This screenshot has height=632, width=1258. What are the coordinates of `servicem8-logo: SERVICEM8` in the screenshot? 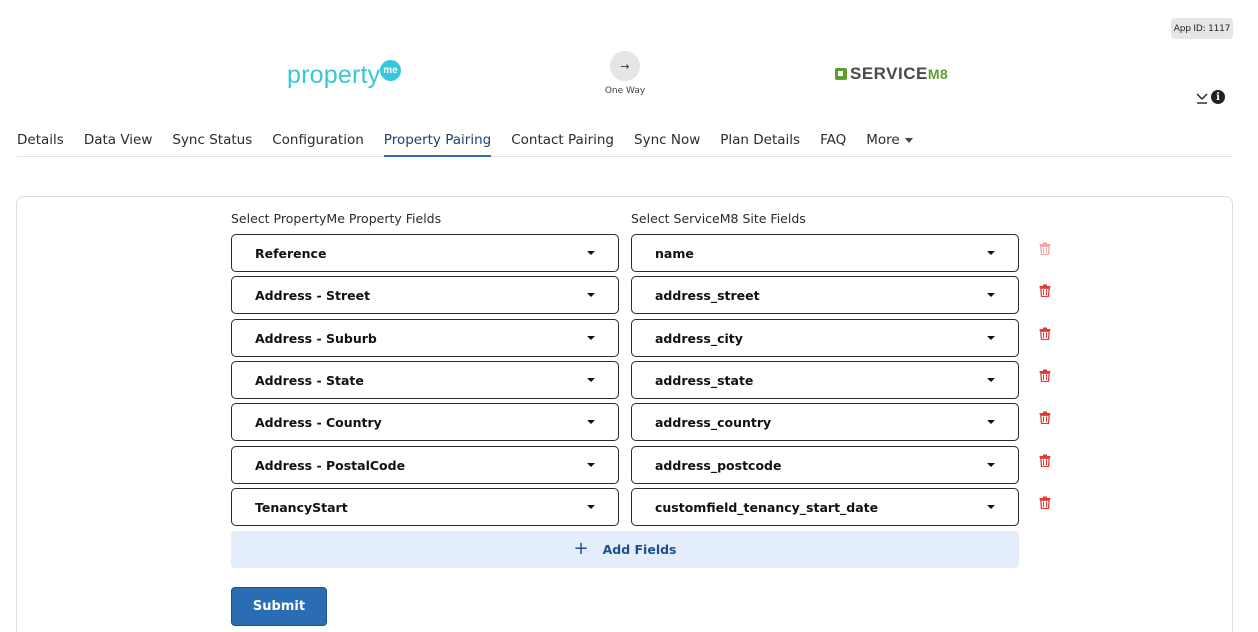 It's located at (891, 74).